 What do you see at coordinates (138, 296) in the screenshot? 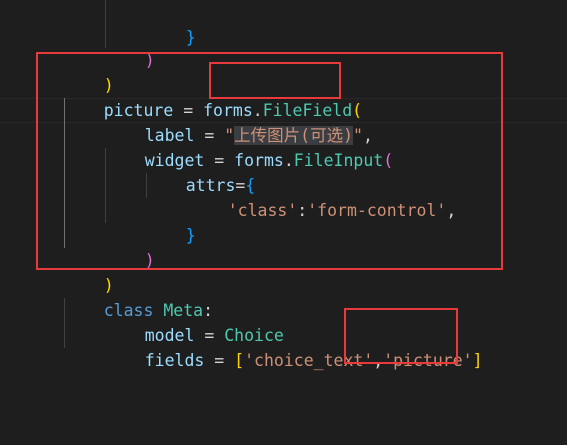
I see `code-line-12: class Meta:` at bounding box center [138, 296].